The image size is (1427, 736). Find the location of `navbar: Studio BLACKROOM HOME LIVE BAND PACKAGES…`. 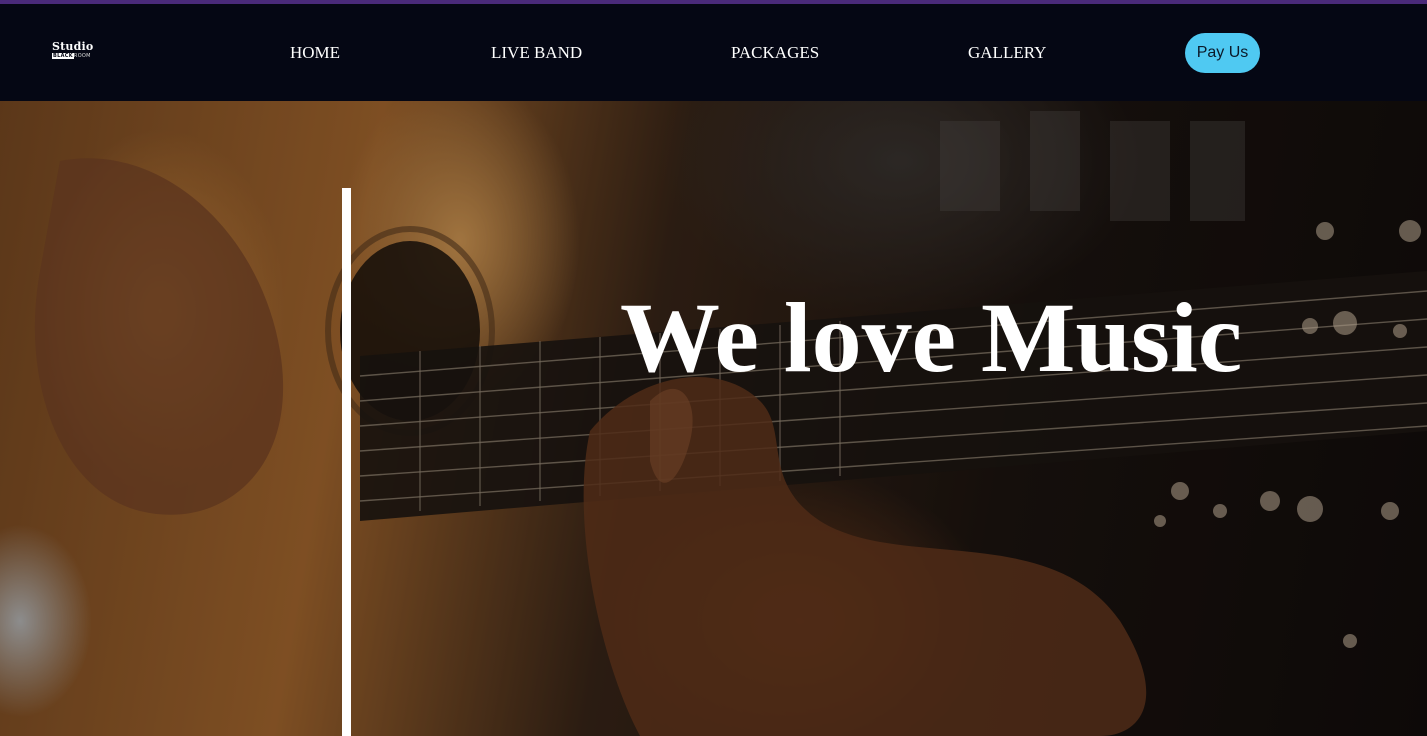

navbar: Studio BLACKROOM HOME LIVE BAND PACKAGES… is located at coordinates (713, 52).